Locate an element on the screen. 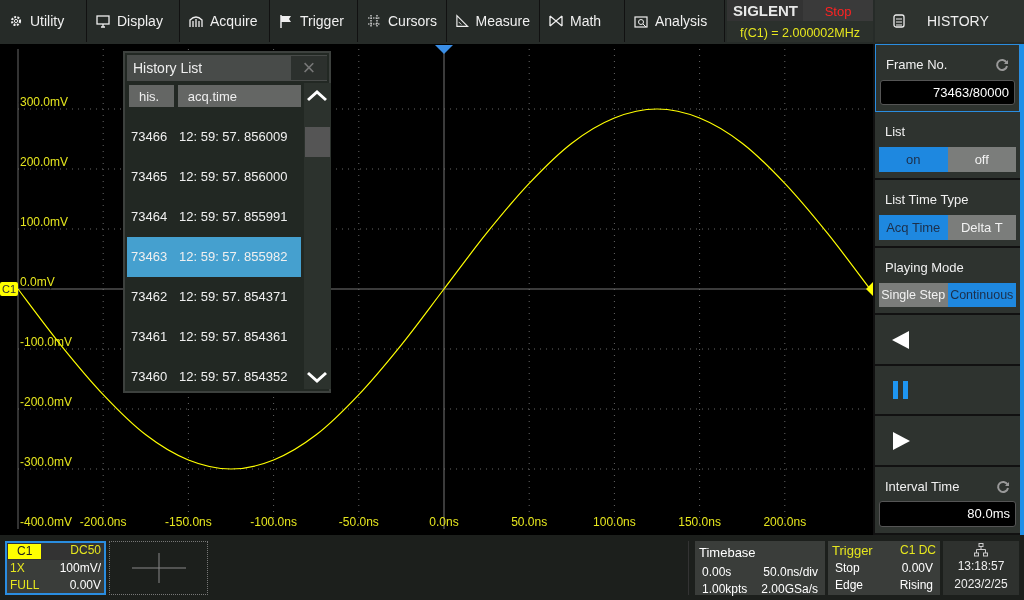 This screenshot has width=1024, height=600. toggle-option: off is located at coordinates (981, 159).